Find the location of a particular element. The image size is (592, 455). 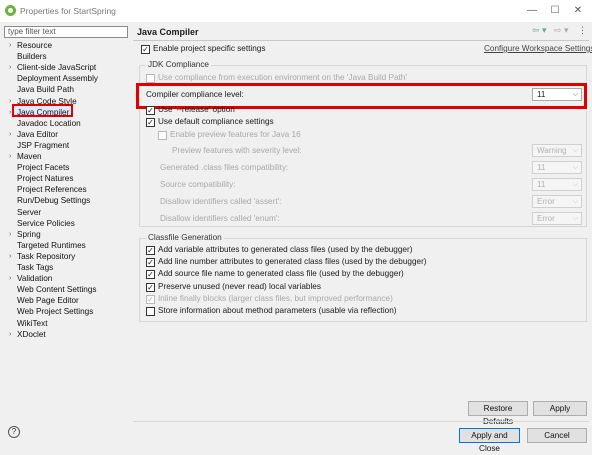

tree-item: Deployment Assembly is located at coordinates (57, 78).